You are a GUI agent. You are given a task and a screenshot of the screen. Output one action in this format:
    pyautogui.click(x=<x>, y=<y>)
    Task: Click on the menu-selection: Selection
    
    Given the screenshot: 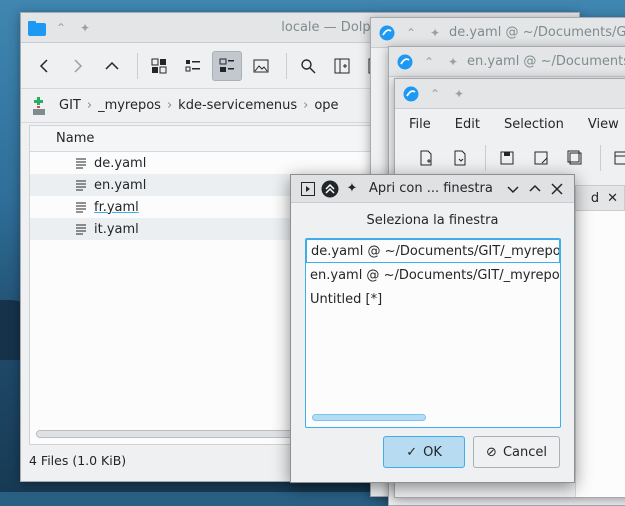 What is the action you would take?
    pyautogui.click(x=534, y=124)
    